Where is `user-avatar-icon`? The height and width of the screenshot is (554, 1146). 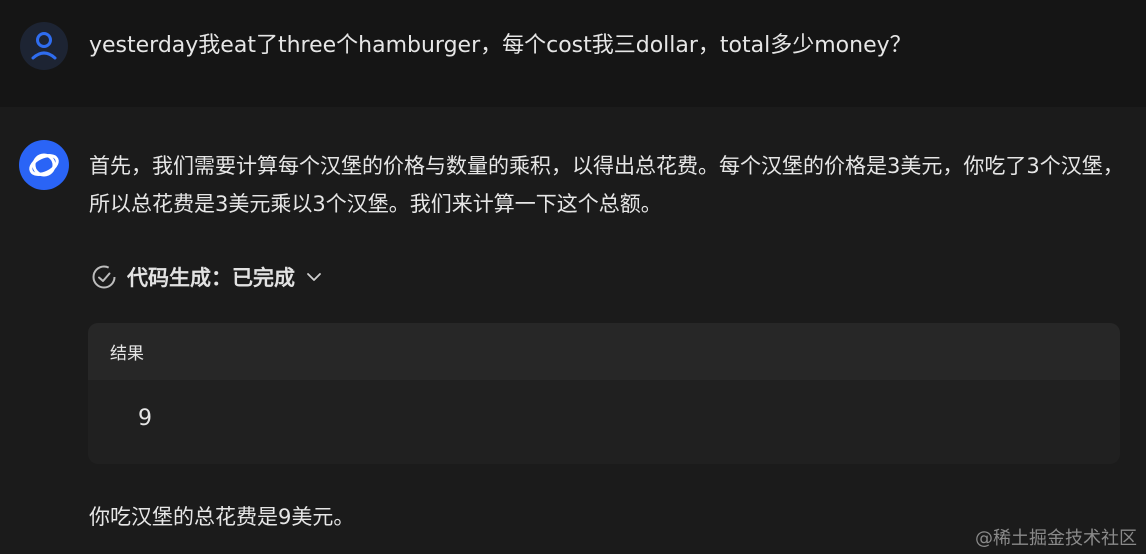 user-avatar-icon is located at coordinates (44, 46).